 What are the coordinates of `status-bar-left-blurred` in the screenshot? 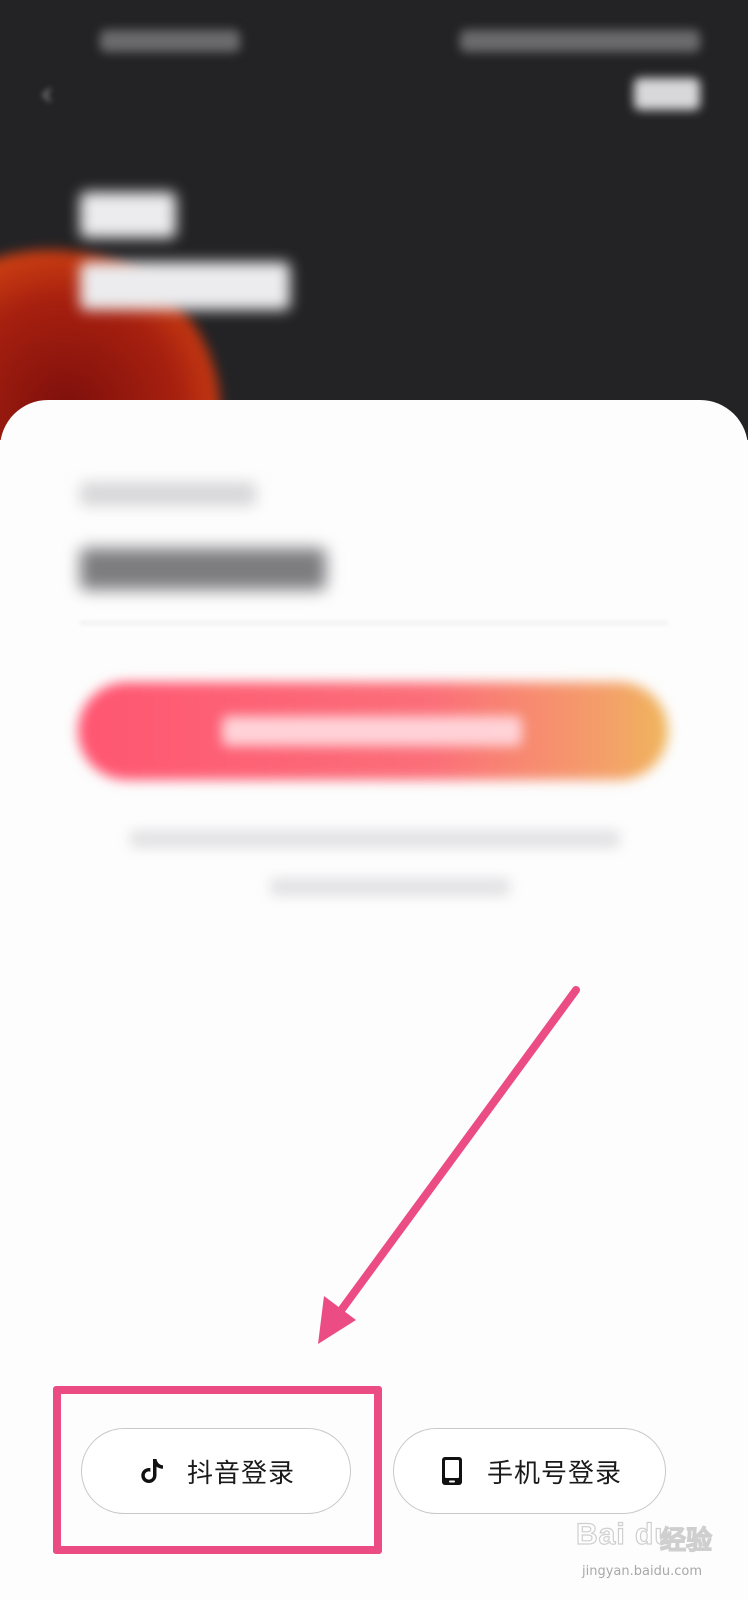 It's located at (170, 41).